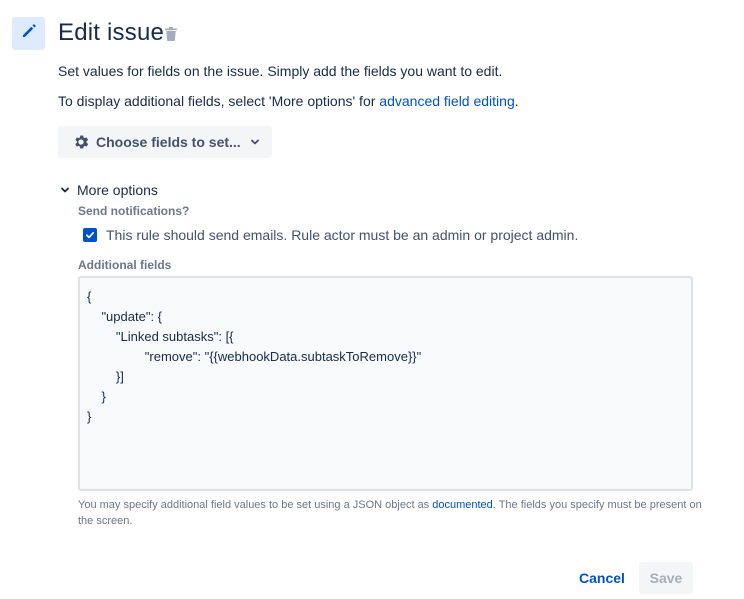 This screenshot has height=599, width=744. Describe the element at coordinates (446, 101) in the screenshot. I see `advanced-field-editing-link: advanced field editing` at that location.